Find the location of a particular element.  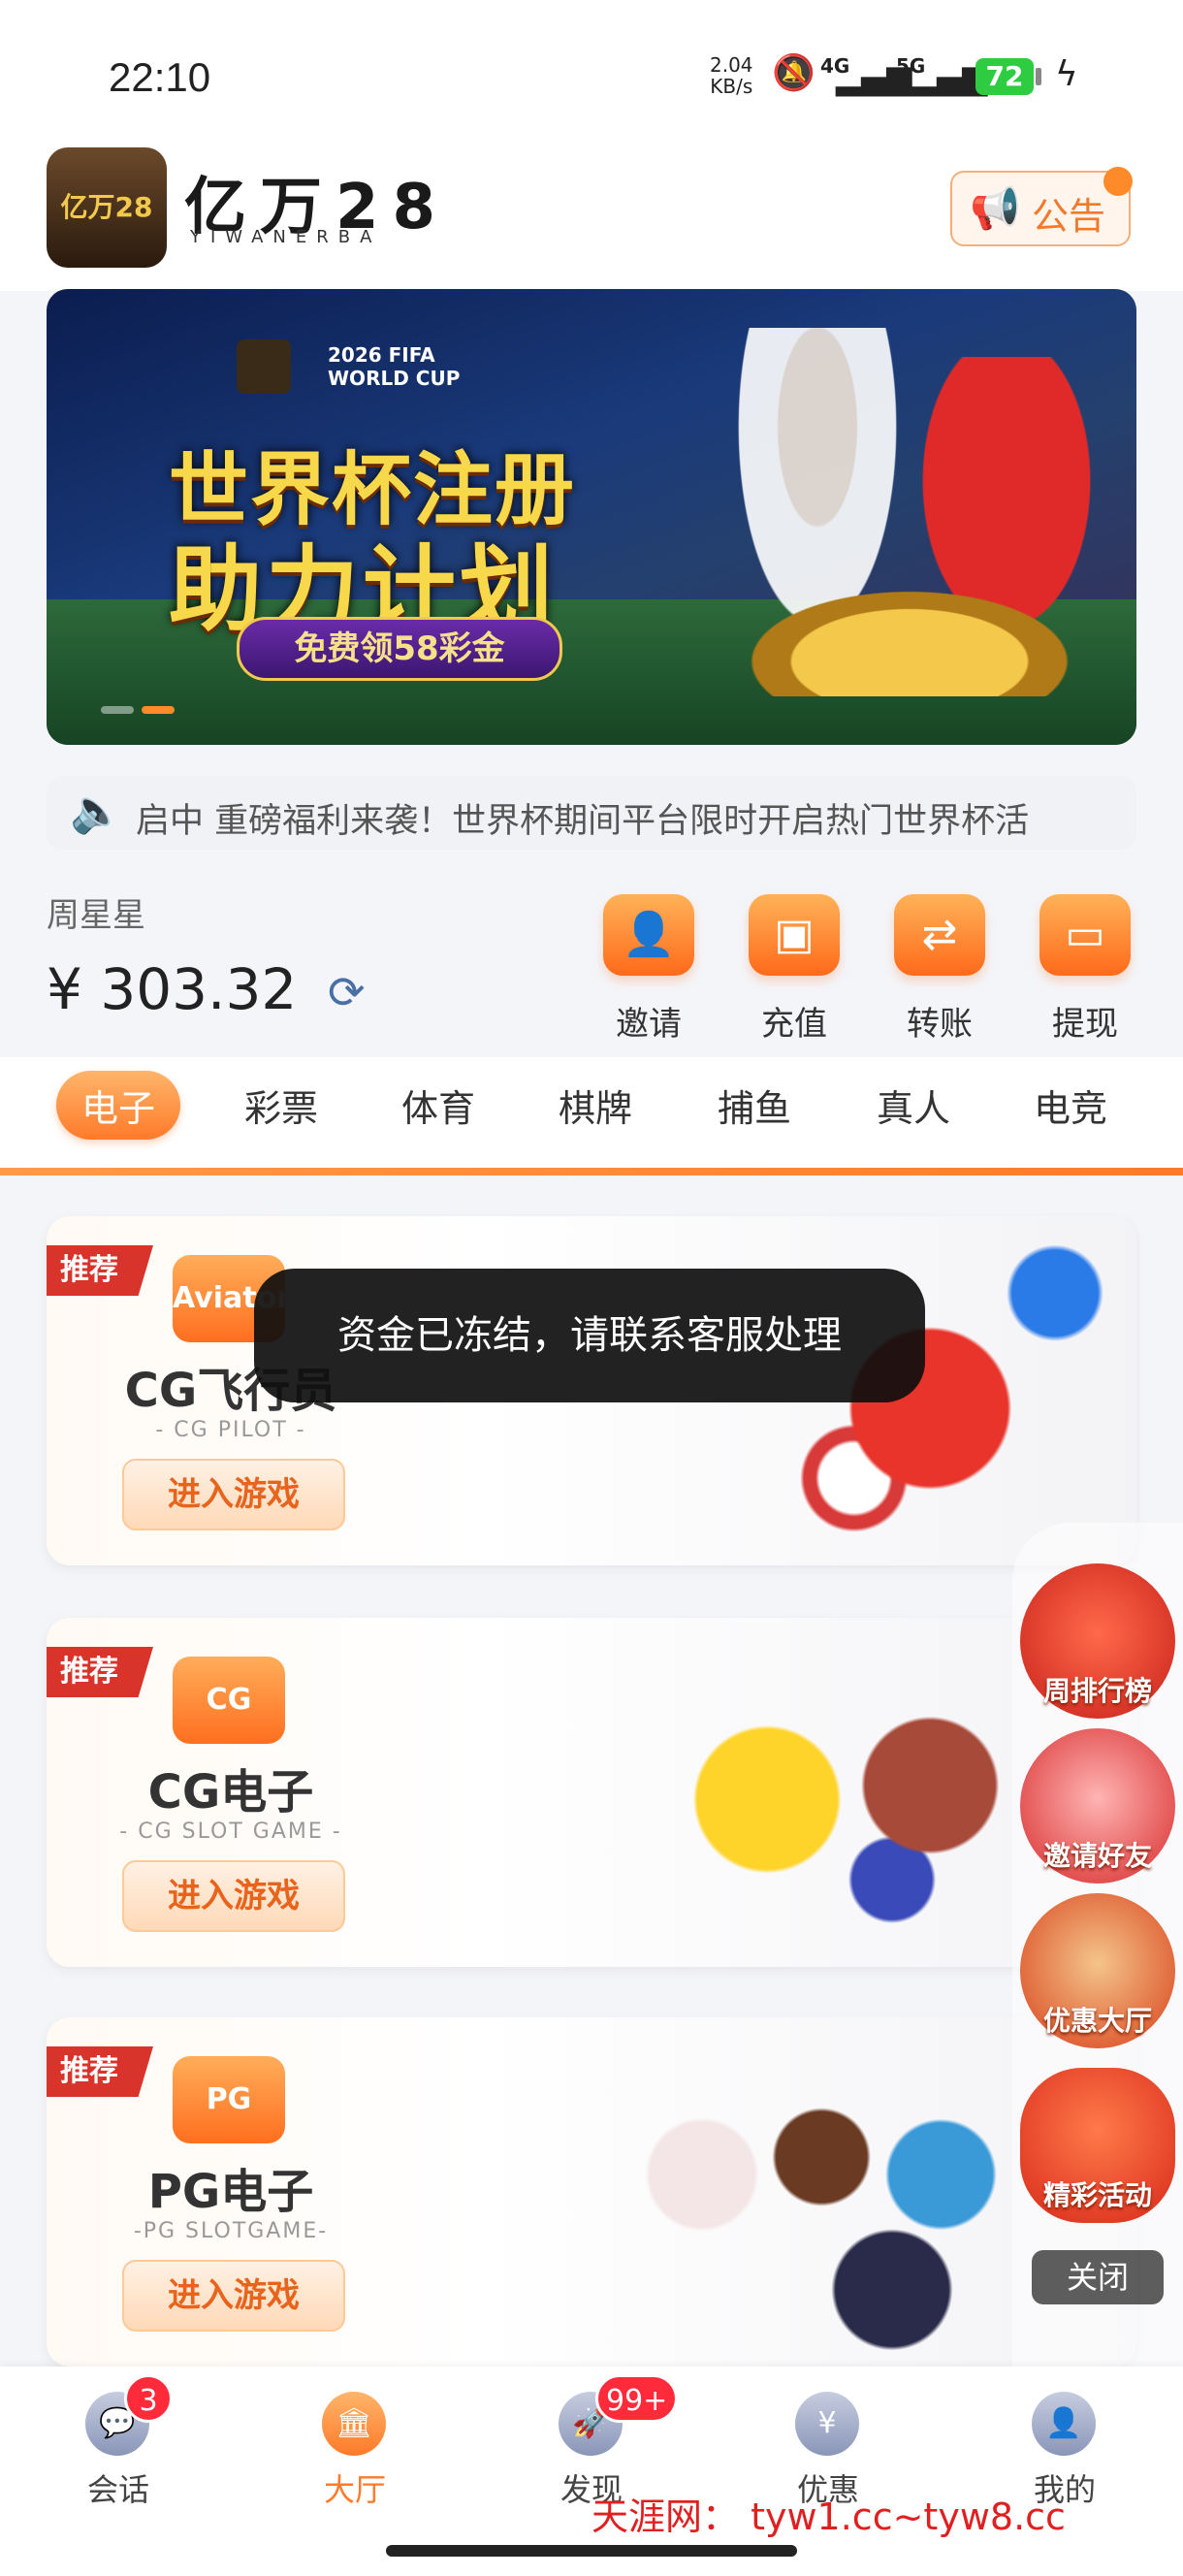

withdraw-button: ▭ 提现 is located at coordinates (1082, 967).